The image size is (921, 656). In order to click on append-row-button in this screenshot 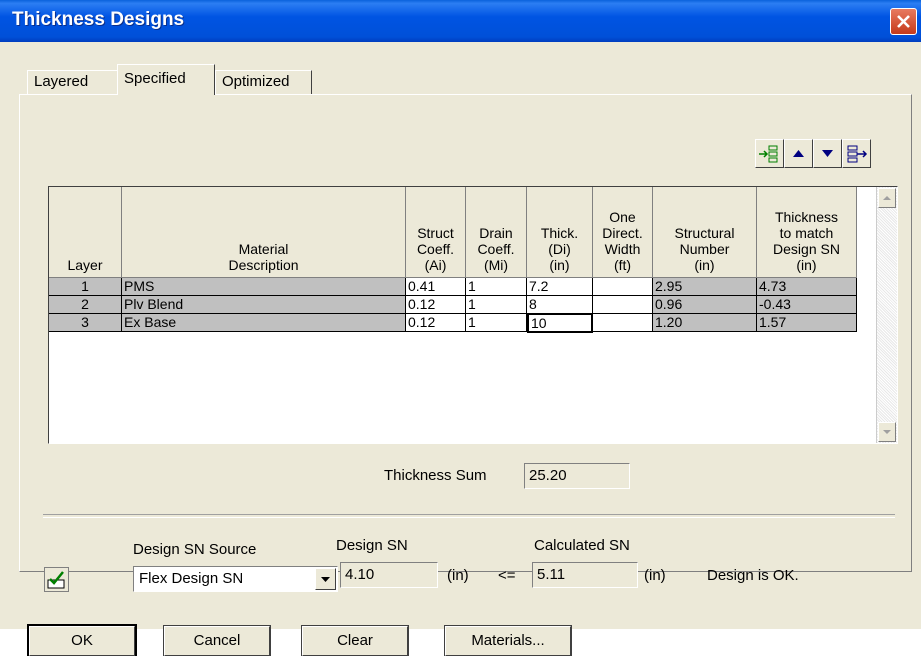, I will do `click(856, 153)`.